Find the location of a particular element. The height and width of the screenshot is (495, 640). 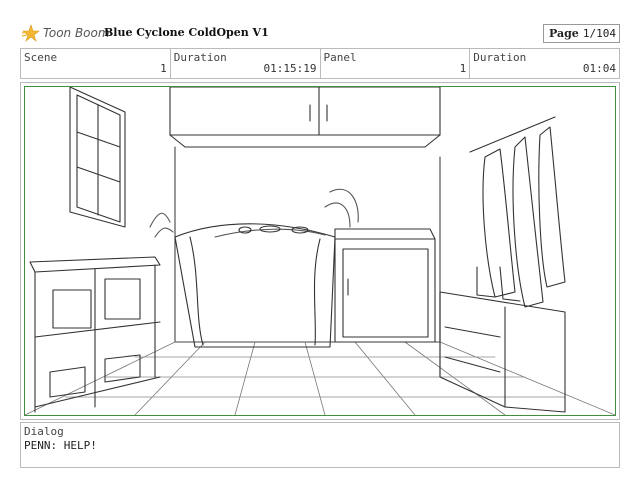

toon-boom-logo: Toon Boom is located at coordinates (66, 33).